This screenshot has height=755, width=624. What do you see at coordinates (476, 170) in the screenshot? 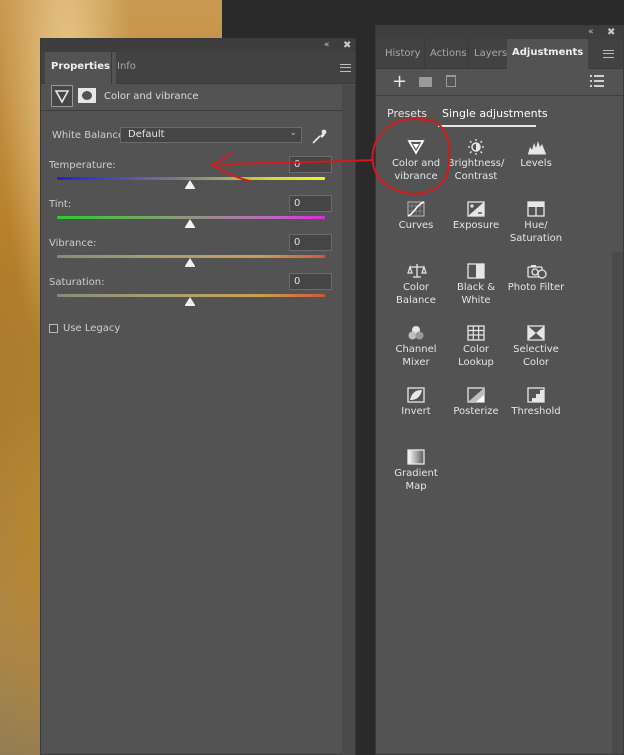
I see `adjustment-label: Brightness/ Contrast` at bounding box center [476, 170].